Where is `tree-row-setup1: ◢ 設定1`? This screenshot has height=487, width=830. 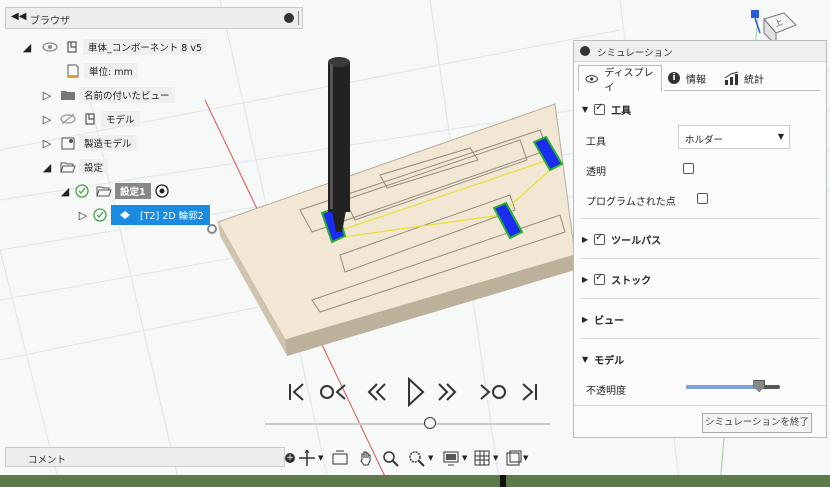 tree-row-setup1: ◢ 設定1 is located at coordinates (115, 191).